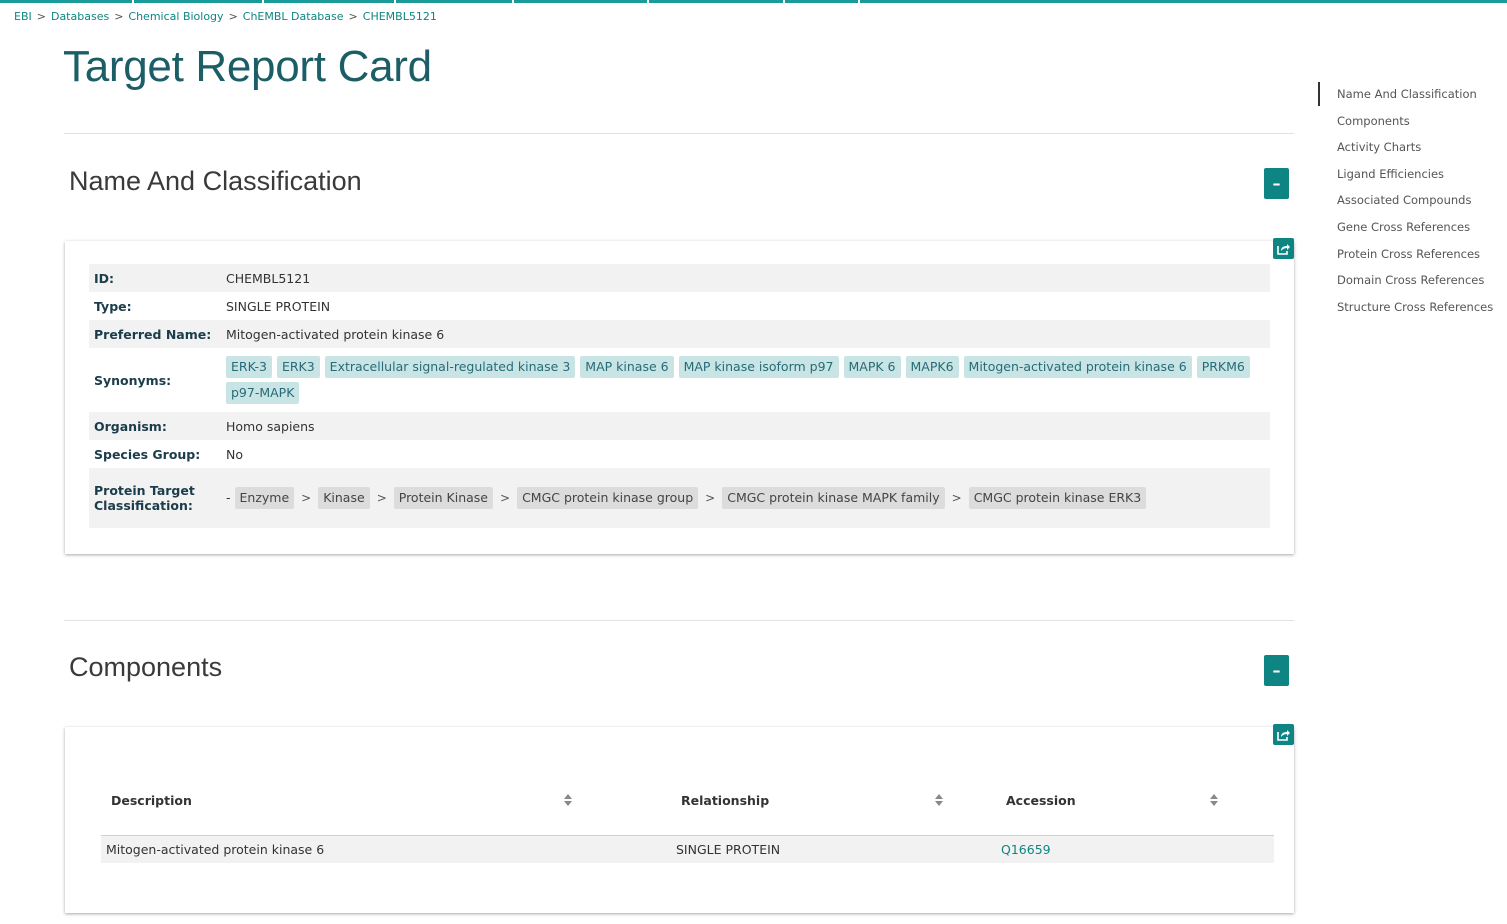  Describe the element at coordinates (758, 367) in the screenshot. I see `synonym-tag: MAP kinase isoform p97` at that location.